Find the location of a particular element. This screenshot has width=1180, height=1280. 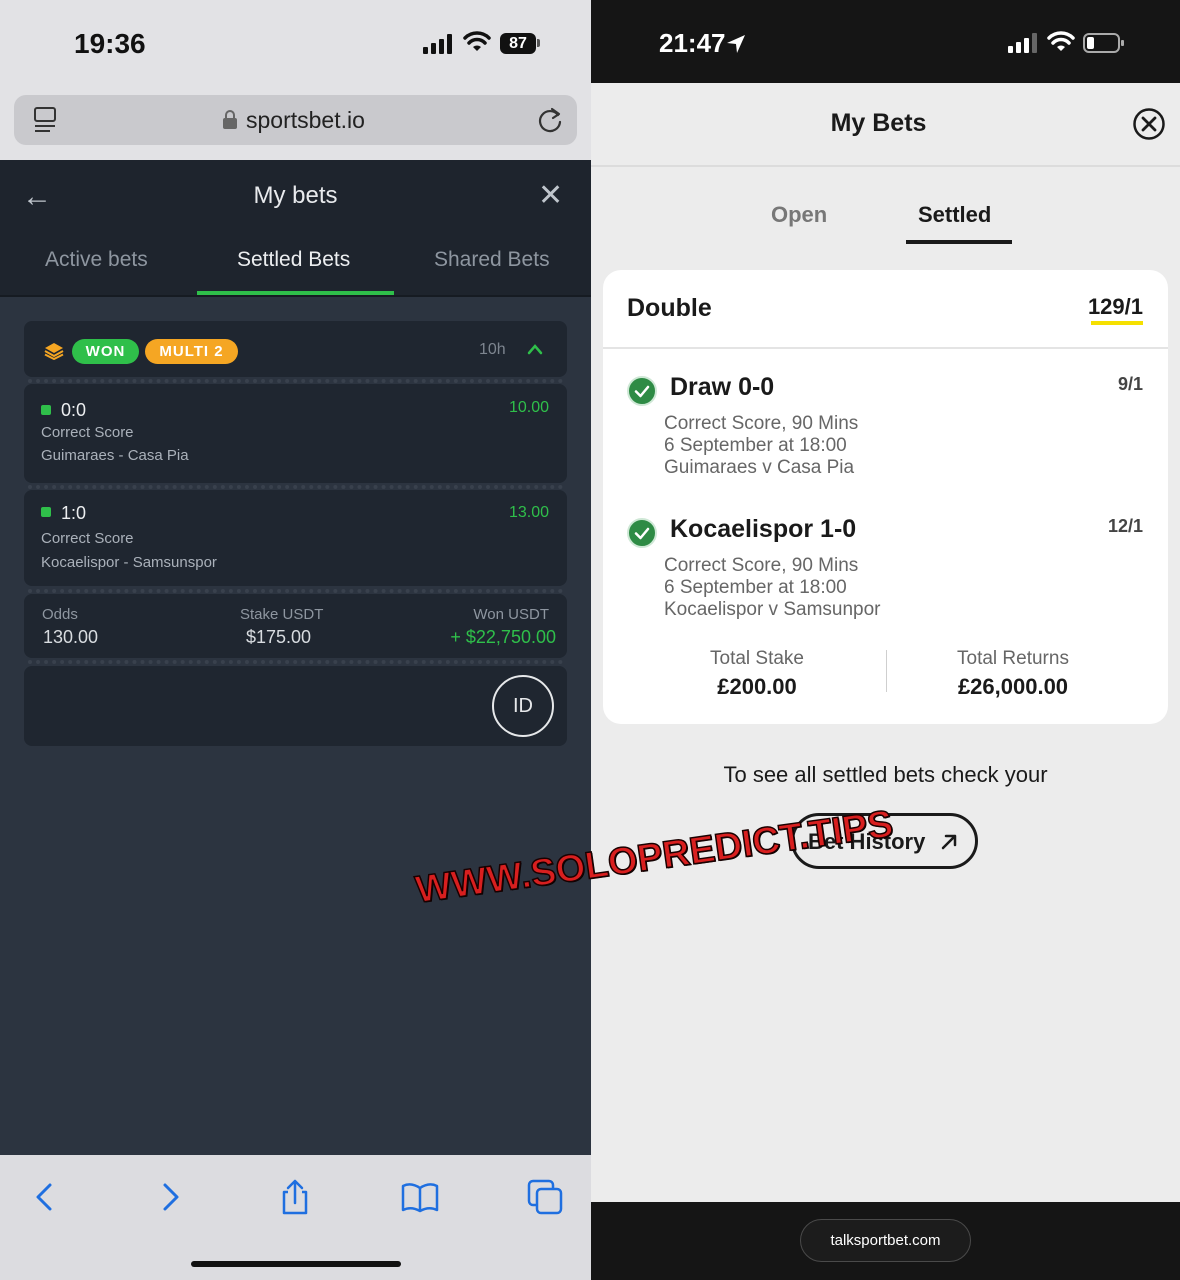

total-stake-label: Total Stake is located at coordinates (757, 658).